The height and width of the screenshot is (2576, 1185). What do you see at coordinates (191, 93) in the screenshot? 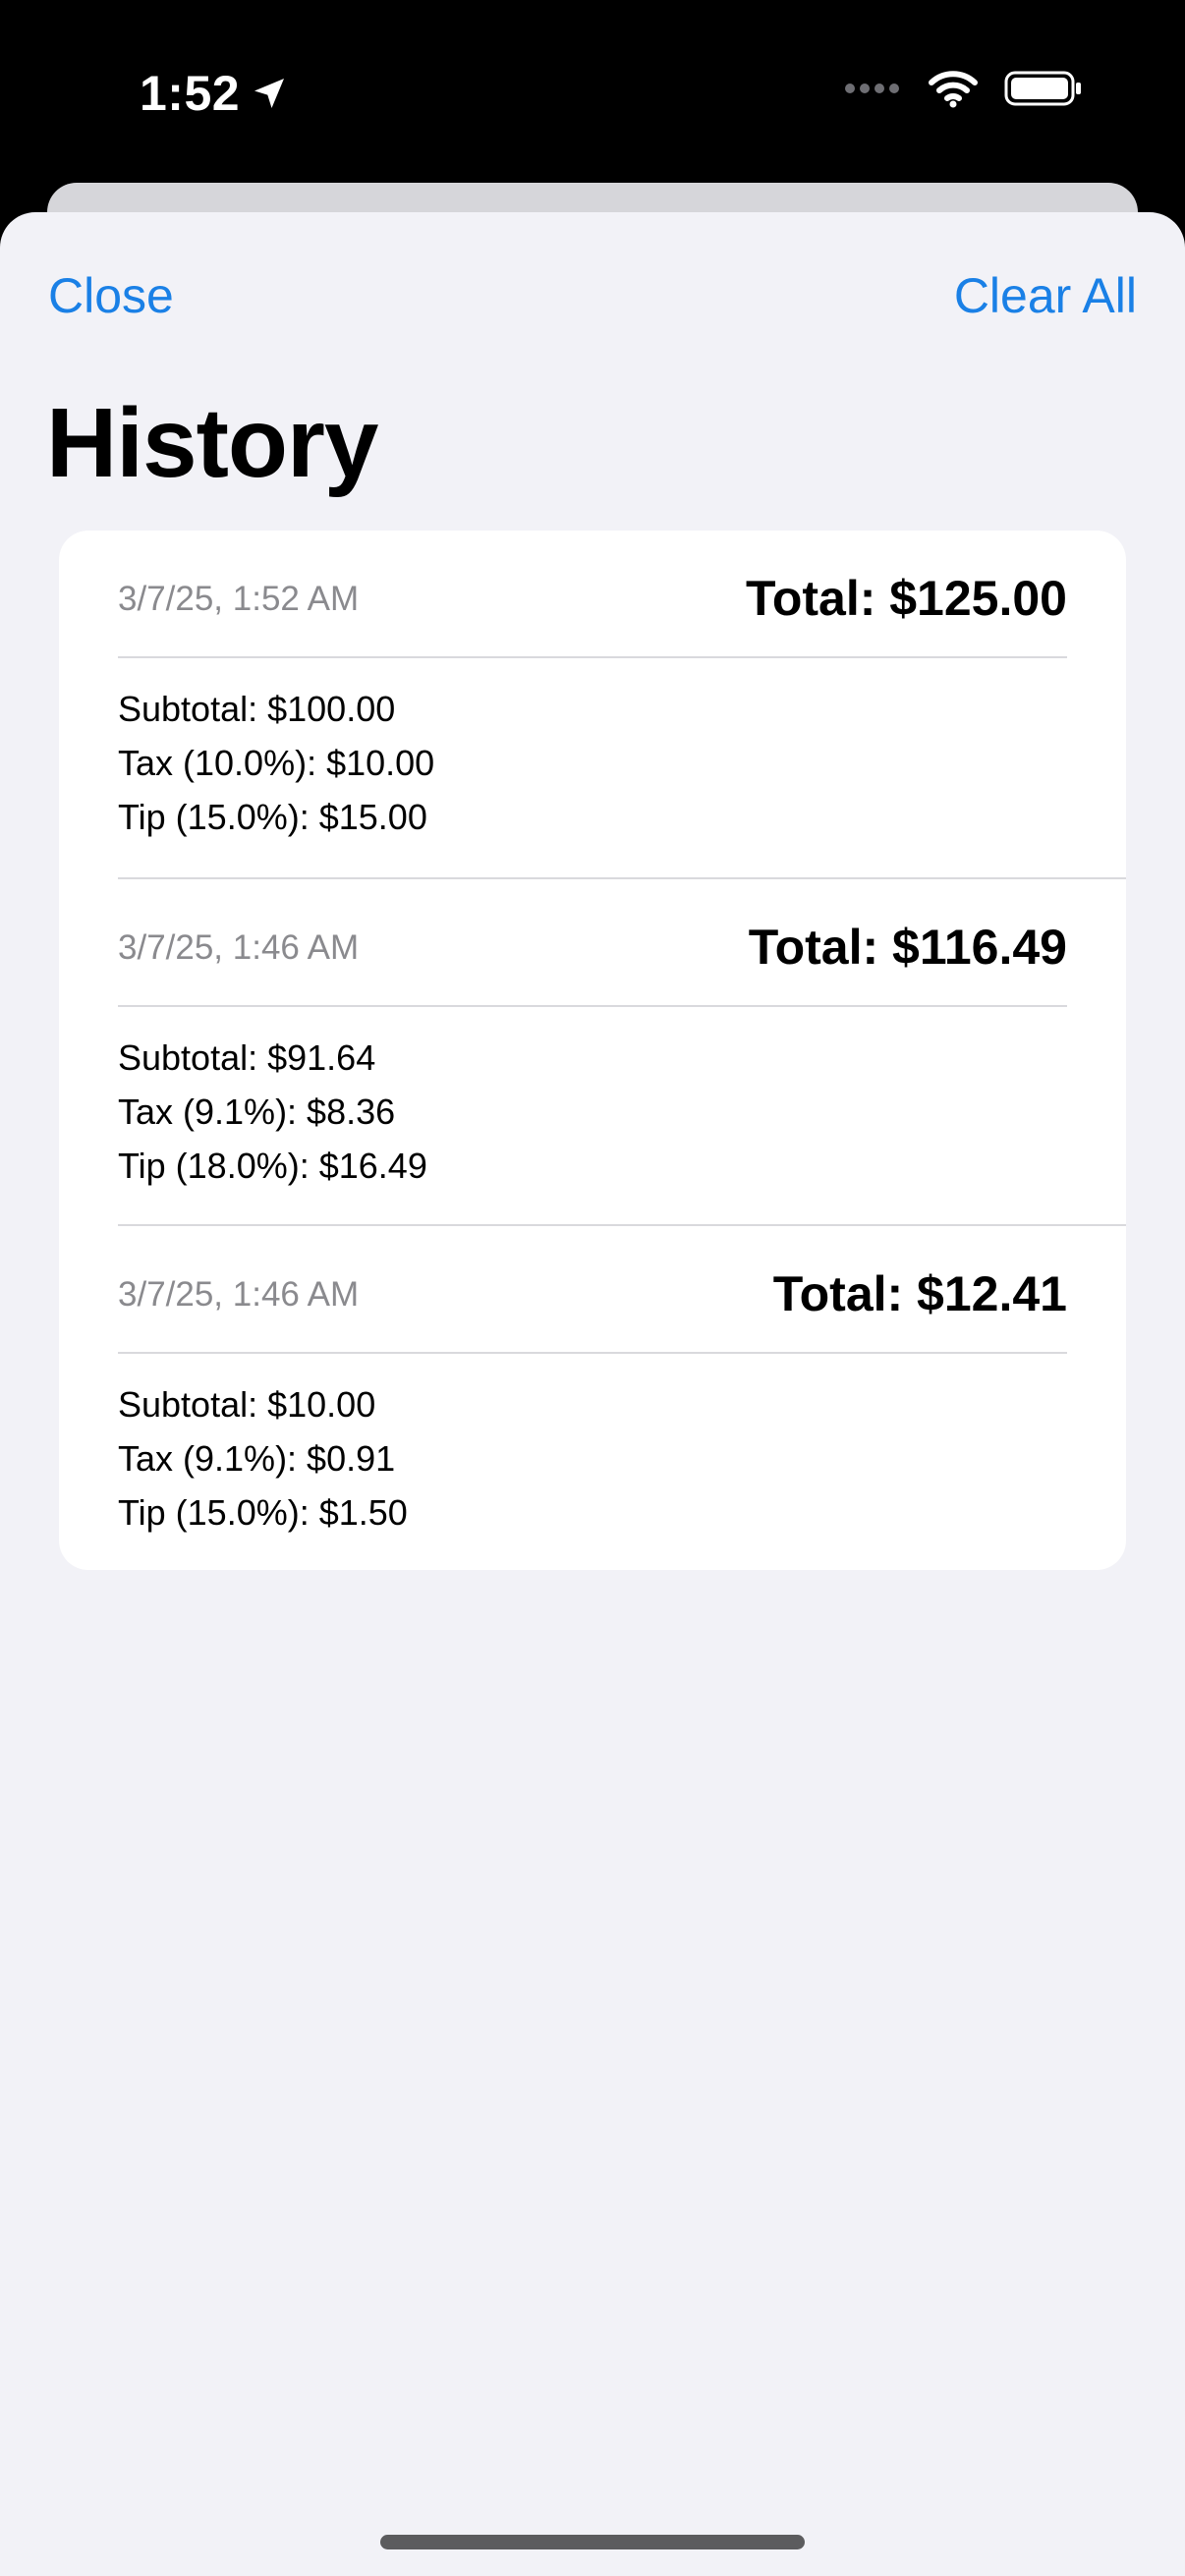
I see `status-time-text: 1:52` at bounding box center [191, 93].